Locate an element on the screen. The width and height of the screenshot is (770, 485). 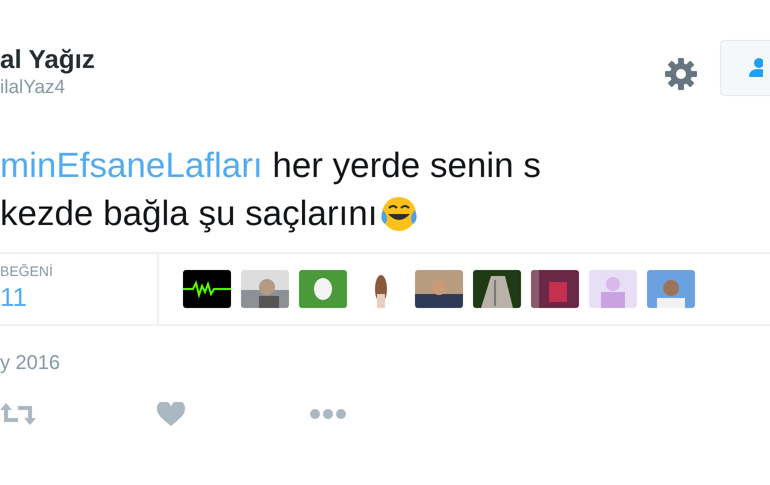
more-icon is located at coordinates (328, 414).